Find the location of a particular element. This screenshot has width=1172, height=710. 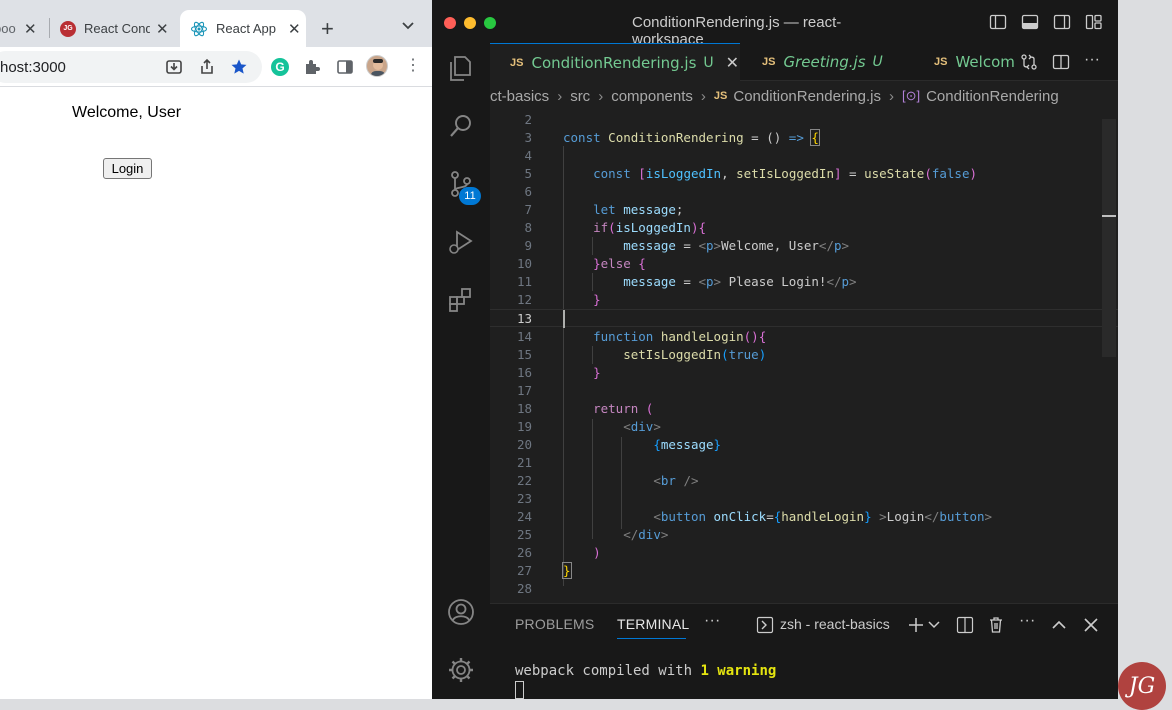

new-tab-button: + is located at coordinates (327, 29).